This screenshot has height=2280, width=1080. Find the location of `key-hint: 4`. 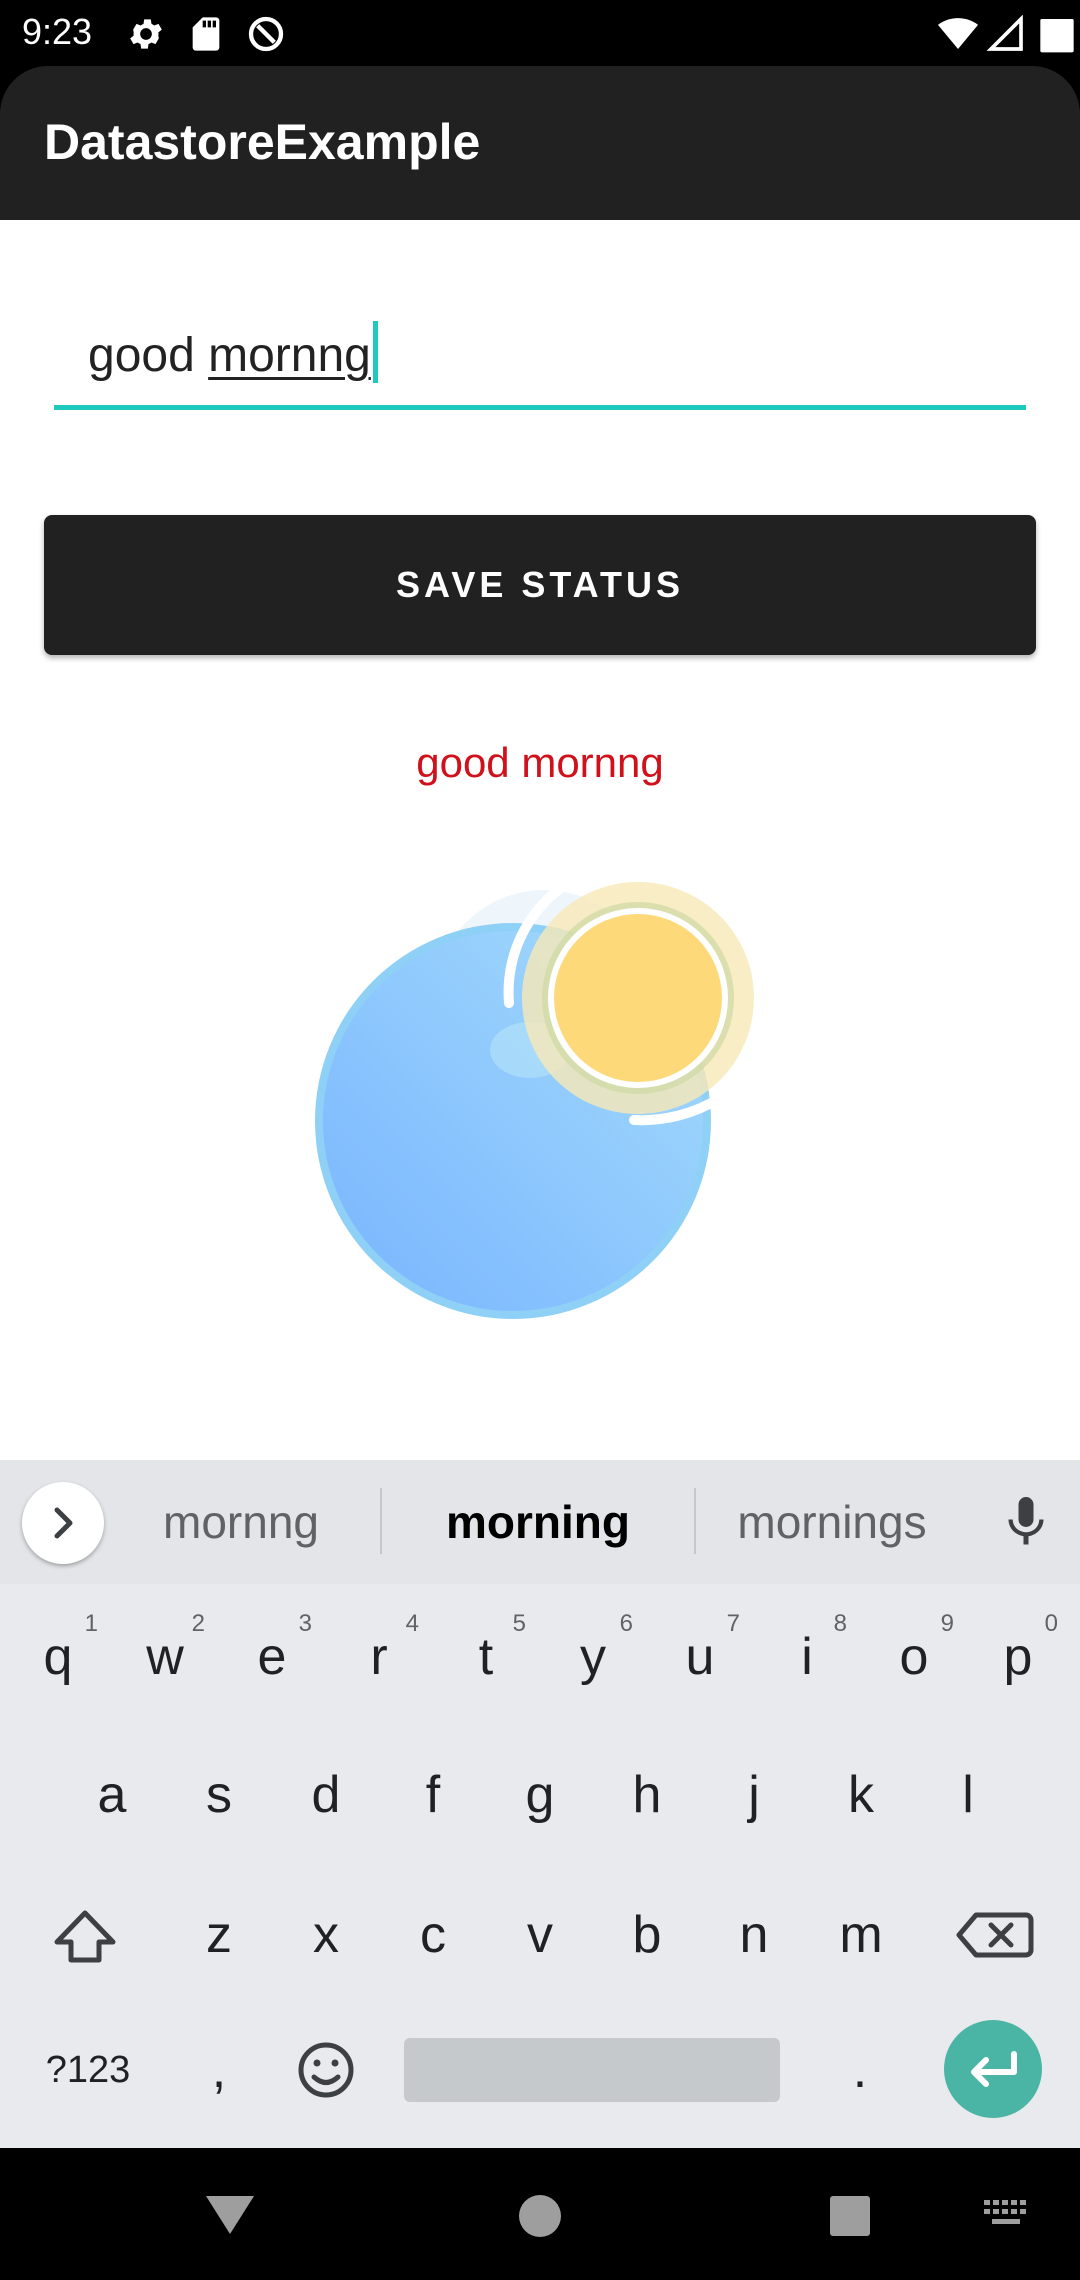

key-hint: 4 is located at coordinates (412, 1623).